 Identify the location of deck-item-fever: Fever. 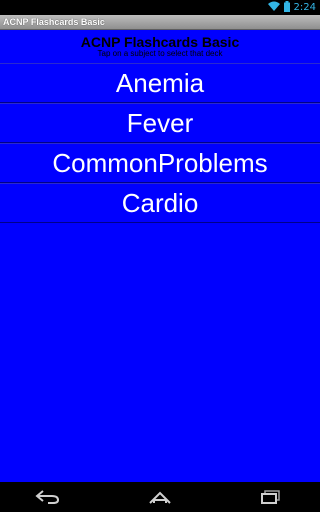
(160, 123).